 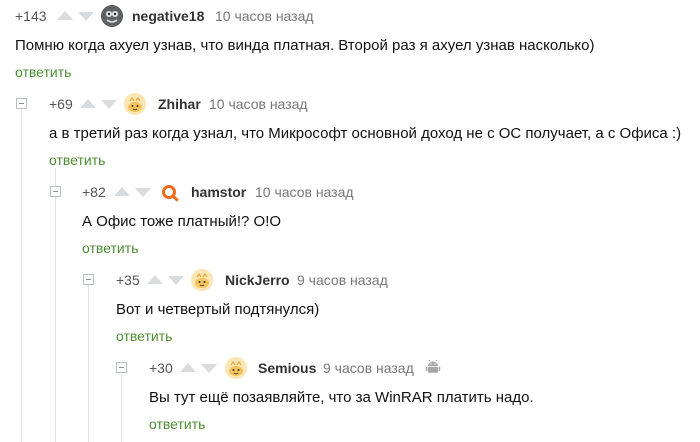 What do you see at coordinates (433, 369) in the screenshot?
I see `android-icon` at bounding box center [433, 369].